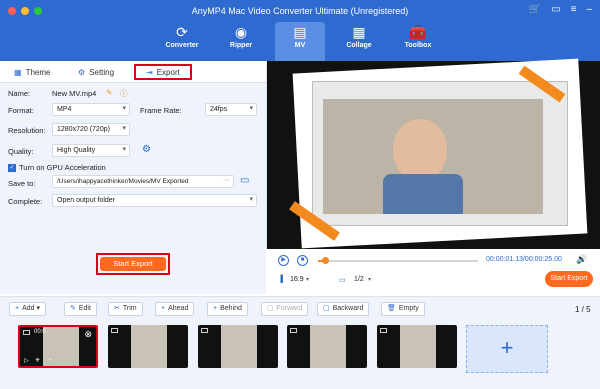 The image size is (600, 389). What do you see at coordinates (21, 110) in the screenshot?
I see `format-label: Format:` at bounding box center [21, 110].